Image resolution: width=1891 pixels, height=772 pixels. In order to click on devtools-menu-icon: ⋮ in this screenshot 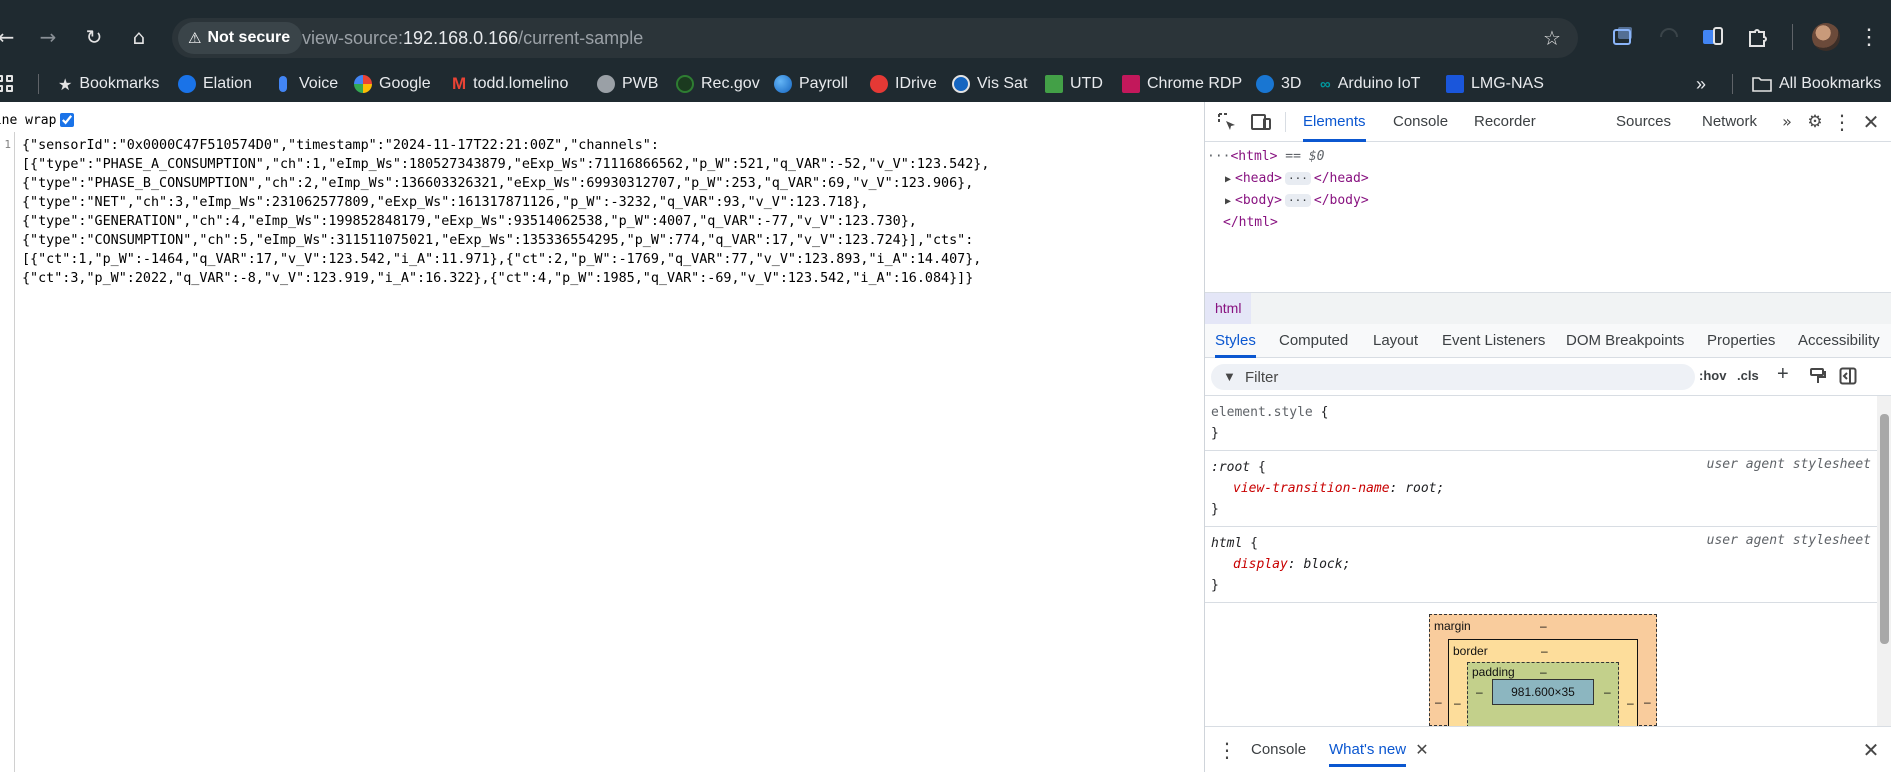, I will do `click(1842, 122)`.